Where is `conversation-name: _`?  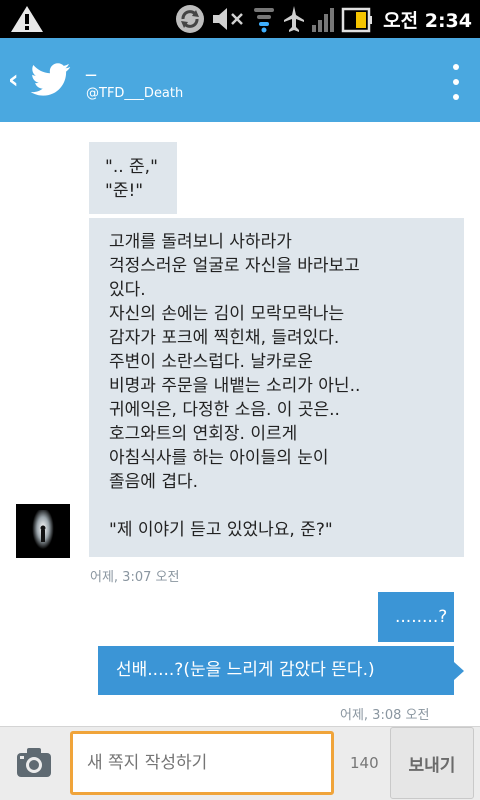 conversation-name: _ is located at coordinates (91, 64).